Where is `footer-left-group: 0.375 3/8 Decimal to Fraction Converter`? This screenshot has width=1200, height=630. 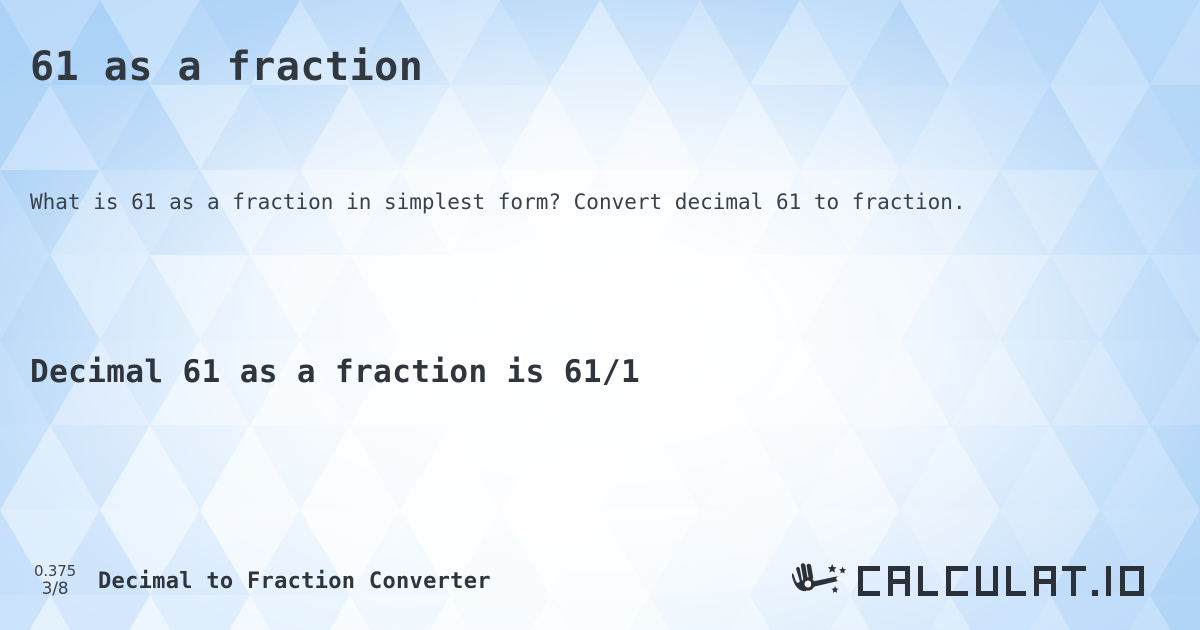
footer-left-group: 0.375 3/8 Decimal to Fraction Converter is located at coordinates (258, 581).